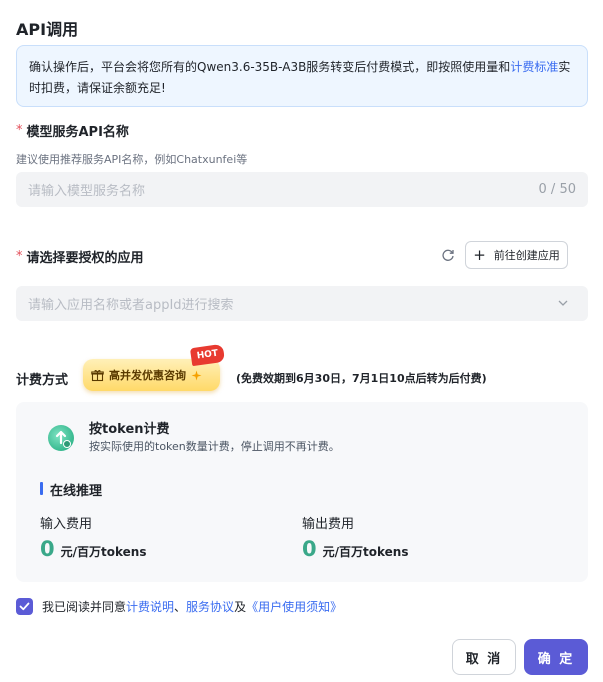 Image resolution: width=603 pixels, height=682 pixels. I want to click on agreement-sep2: 及, so click(240, 607).